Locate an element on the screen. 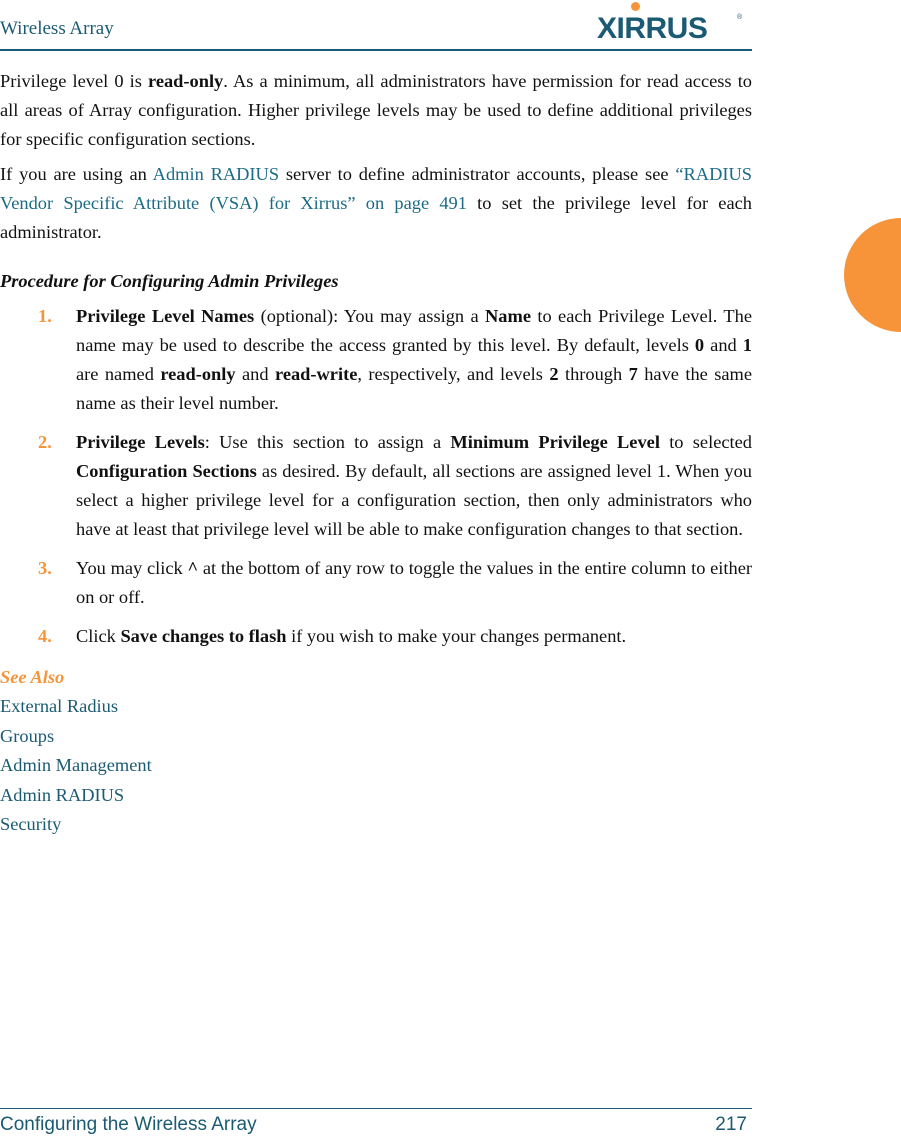 The width and height of the screenshot is (901, 1137). text: are named is located at coordinates (118, 374).